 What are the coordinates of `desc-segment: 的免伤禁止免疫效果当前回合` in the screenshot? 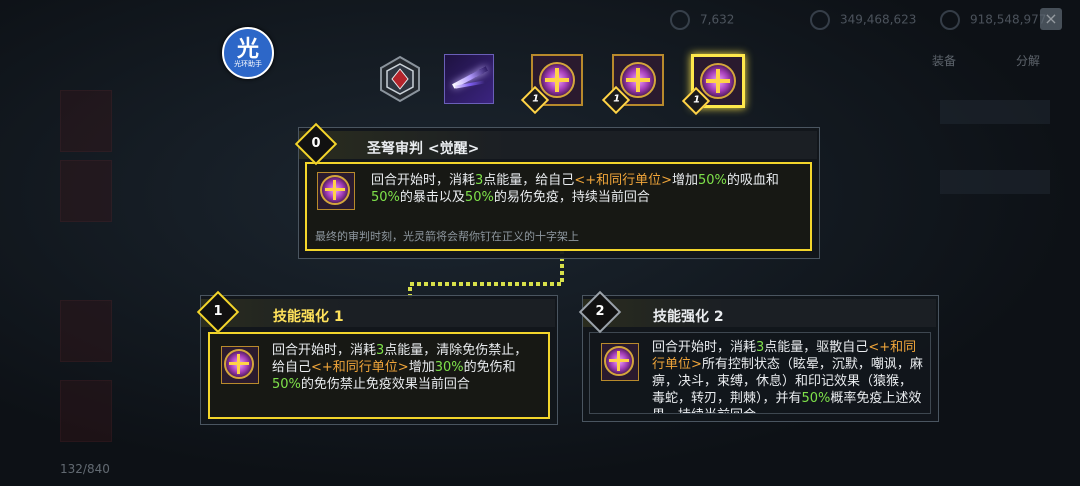 It's located at (385, 384).